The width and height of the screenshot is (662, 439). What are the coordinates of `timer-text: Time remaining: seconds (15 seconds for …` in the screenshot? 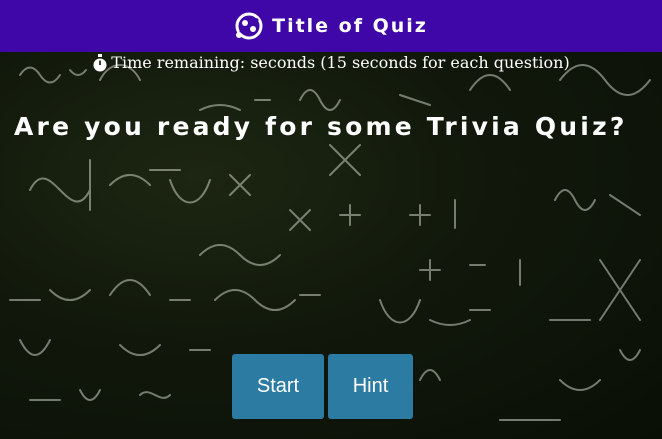 It's located at (340, 62).